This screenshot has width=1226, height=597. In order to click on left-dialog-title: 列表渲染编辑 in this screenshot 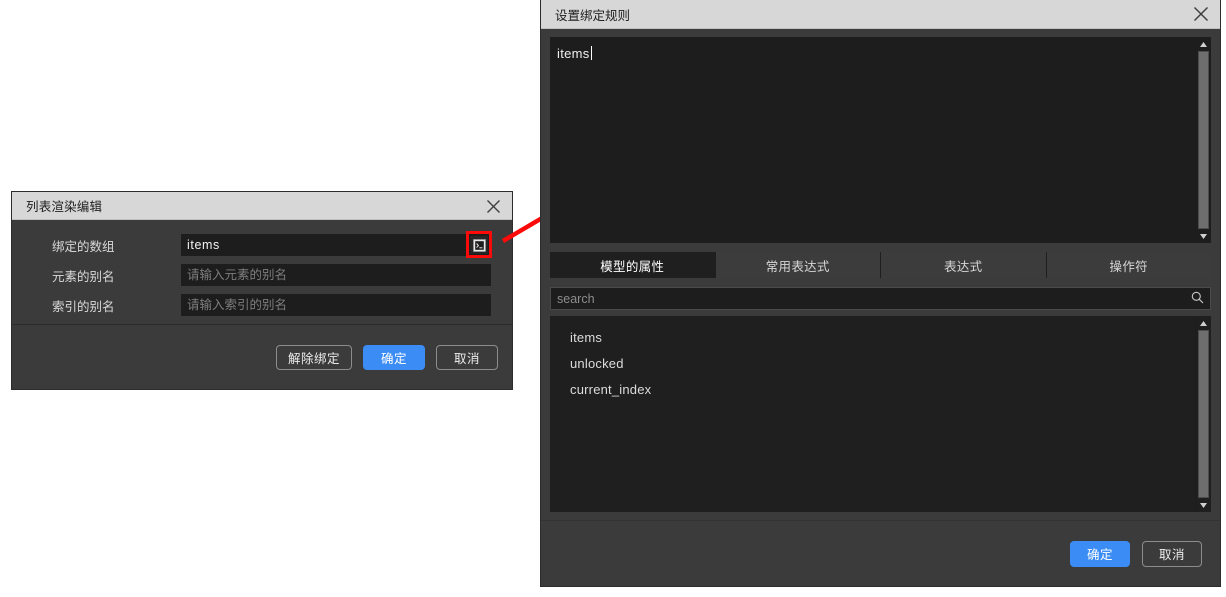, I will do `click(64, 207)`.